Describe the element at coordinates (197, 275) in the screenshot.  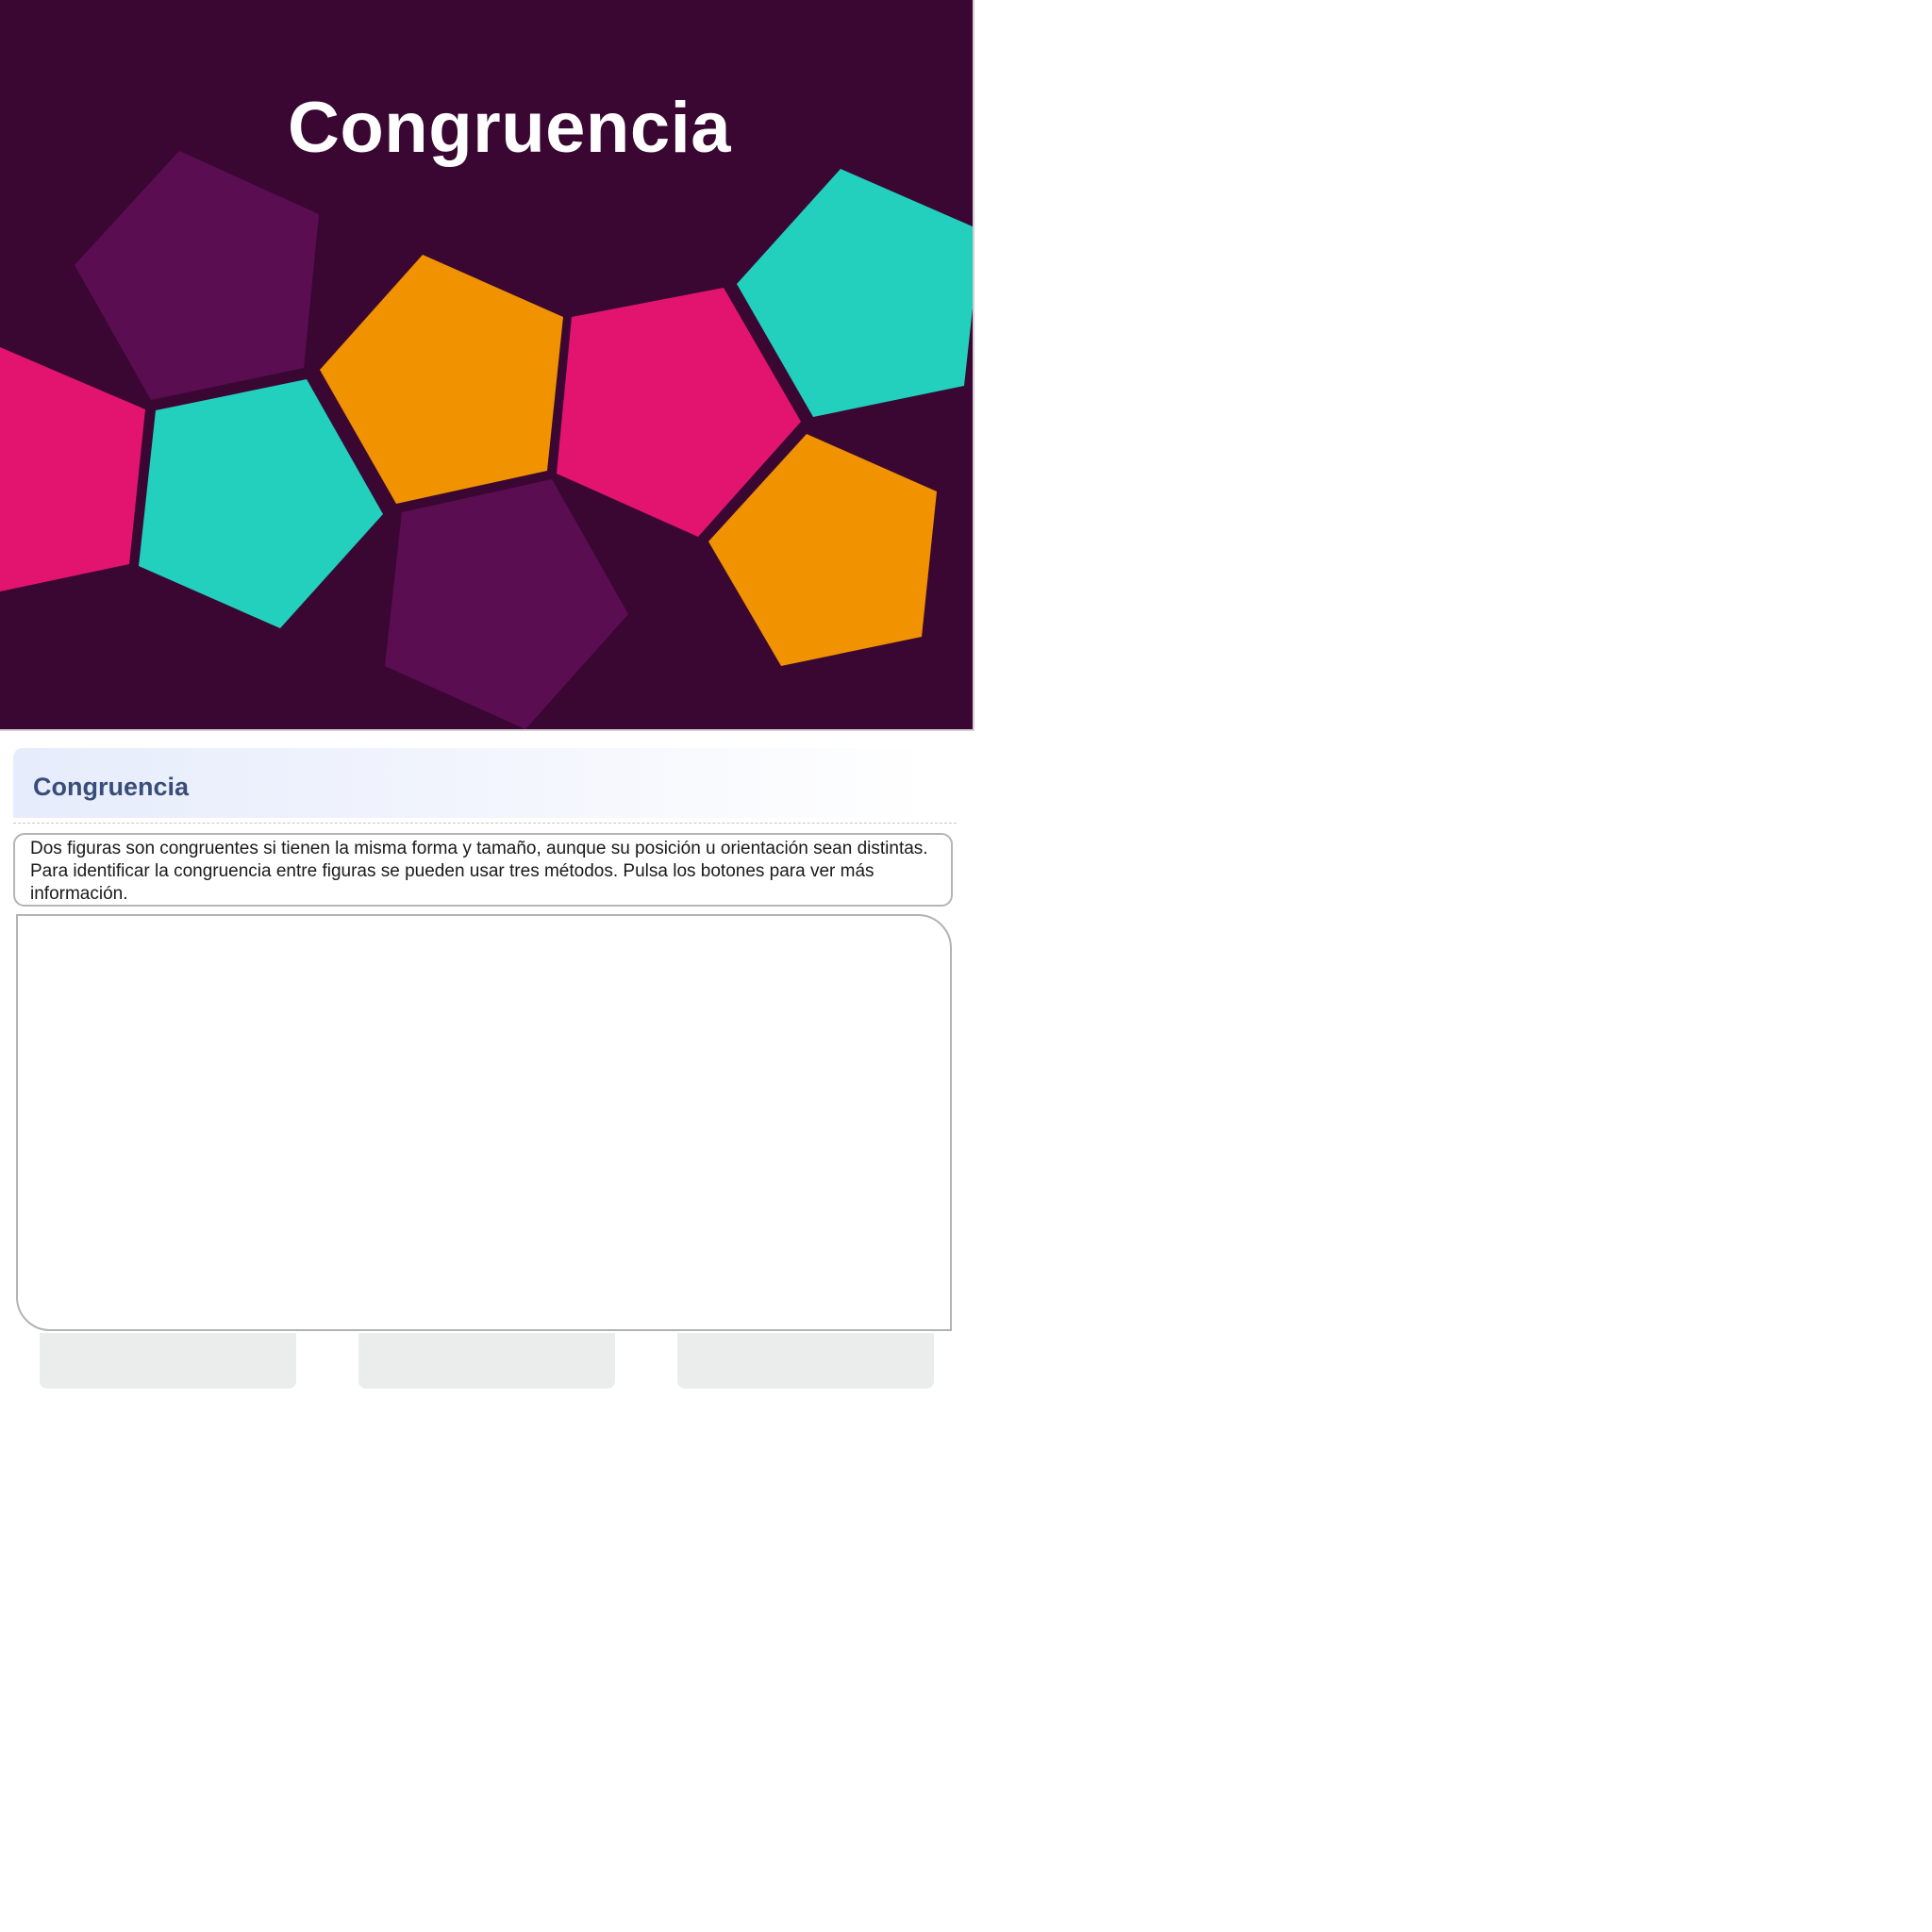
I see `pentagon-purple-top` at that location.